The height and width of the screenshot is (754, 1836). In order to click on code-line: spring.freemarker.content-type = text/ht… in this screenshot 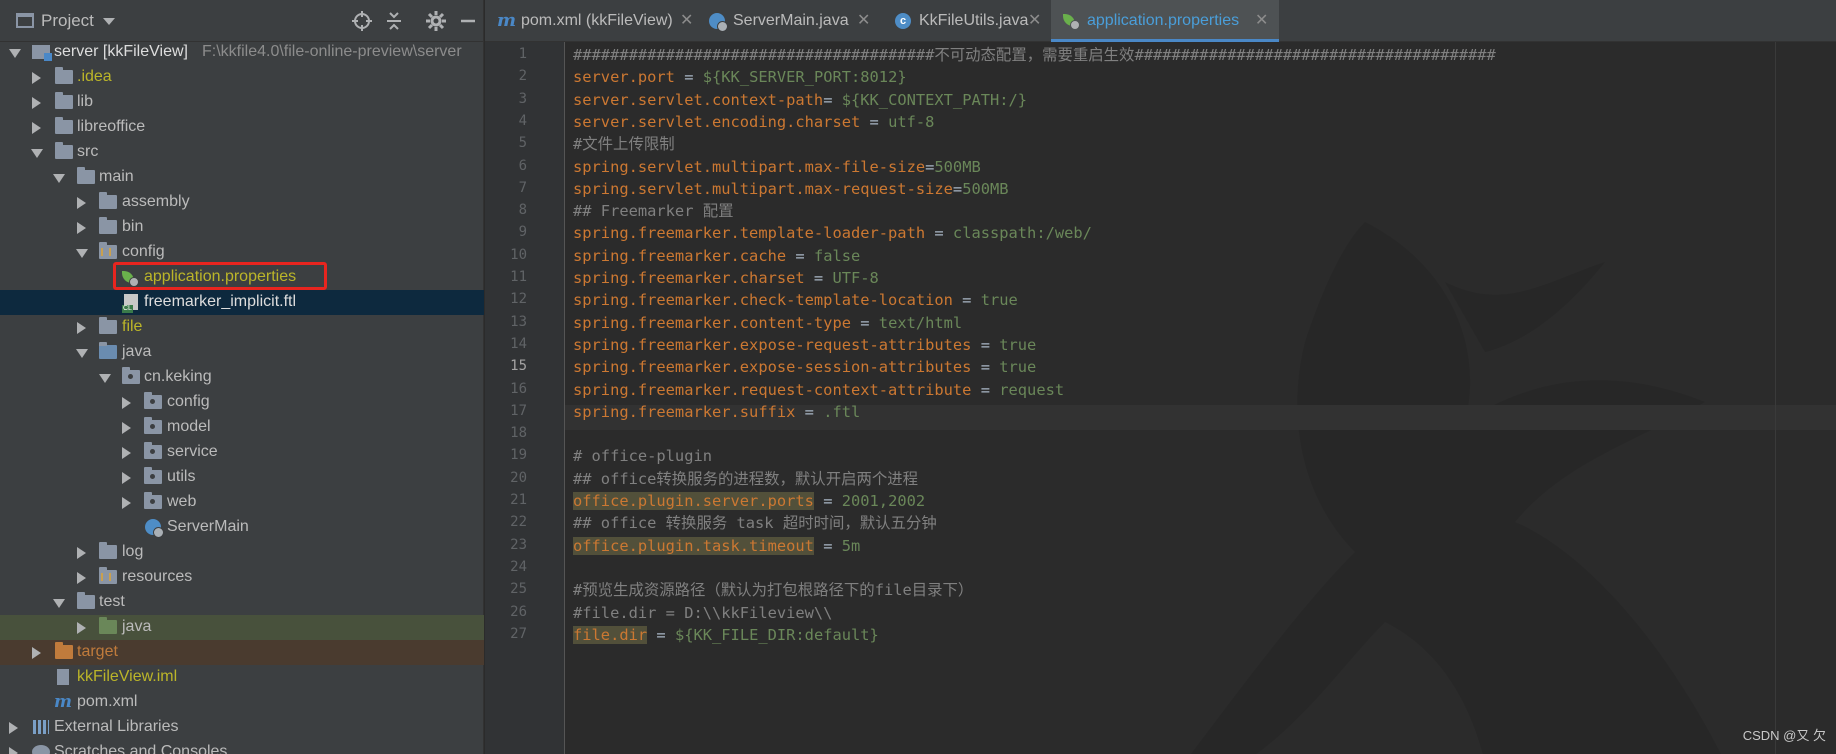, I will do `click(767, 323)`.